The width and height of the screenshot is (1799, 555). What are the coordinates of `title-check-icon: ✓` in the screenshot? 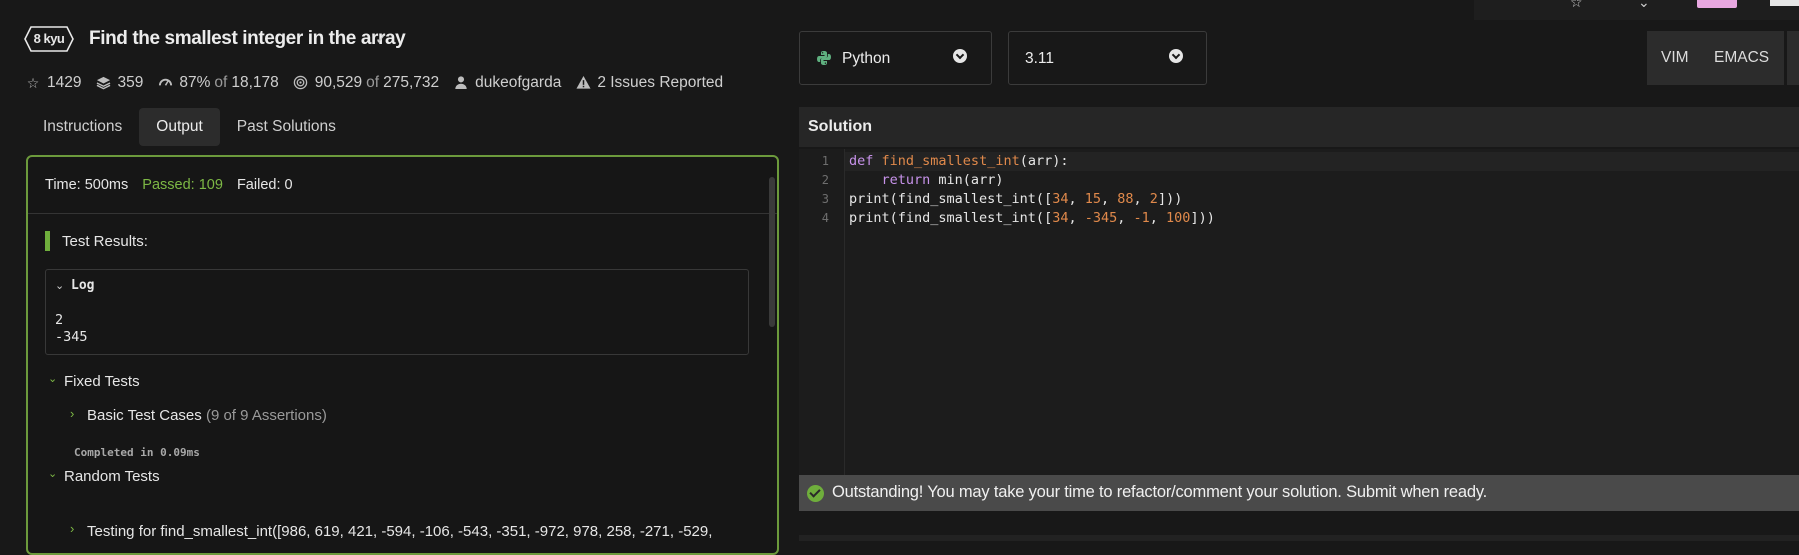 It's located at (381, 39).